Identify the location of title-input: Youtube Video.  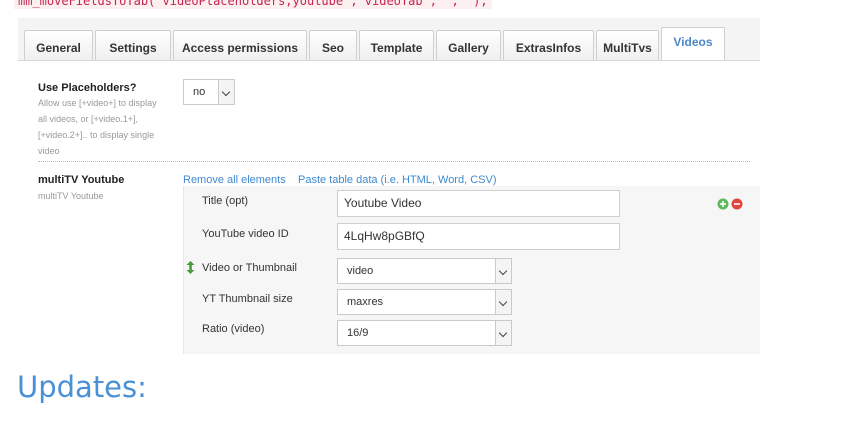
(478, 203).